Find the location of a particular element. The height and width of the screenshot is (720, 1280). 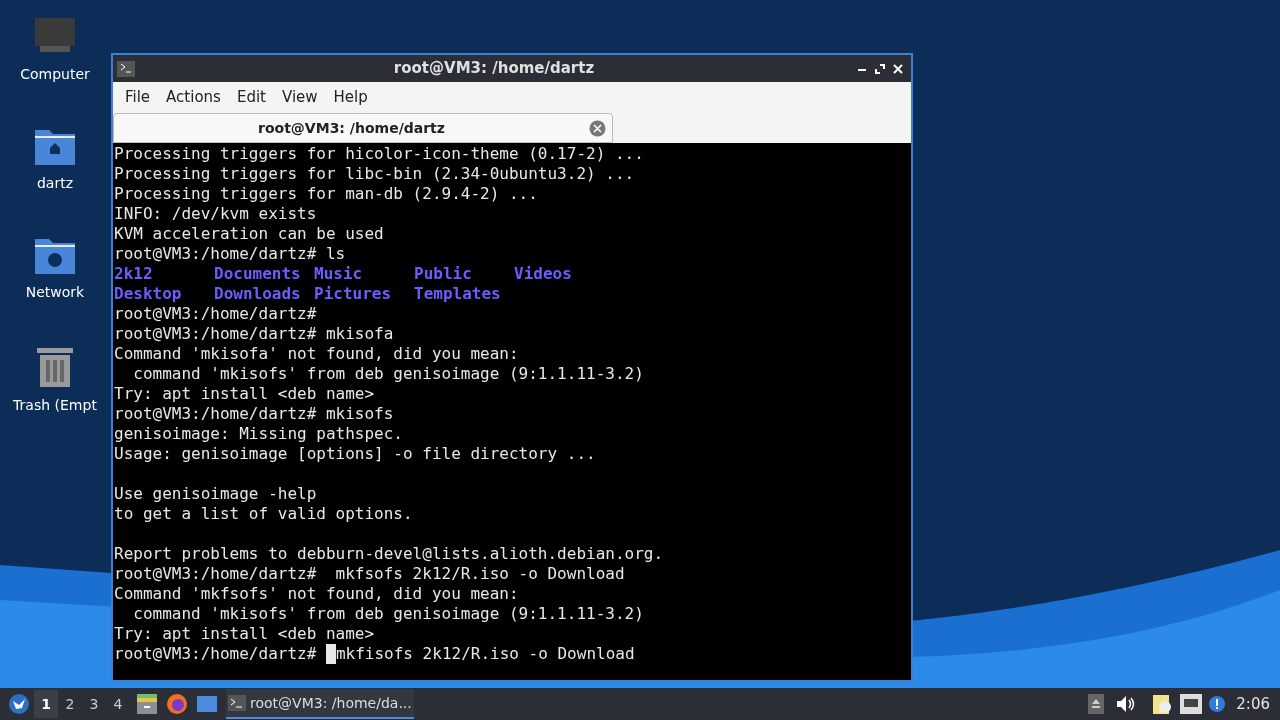

workspace-button: 3 is located at coordinates (94, 704).